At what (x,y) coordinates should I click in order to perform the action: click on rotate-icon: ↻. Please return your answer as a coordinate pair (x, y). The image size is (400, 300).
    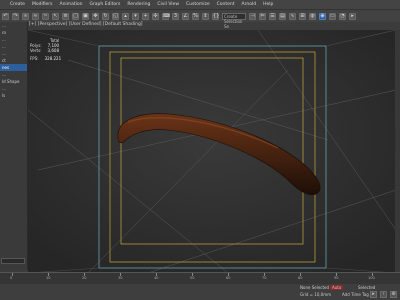
    Looking at the image, I should click on (105, 16).